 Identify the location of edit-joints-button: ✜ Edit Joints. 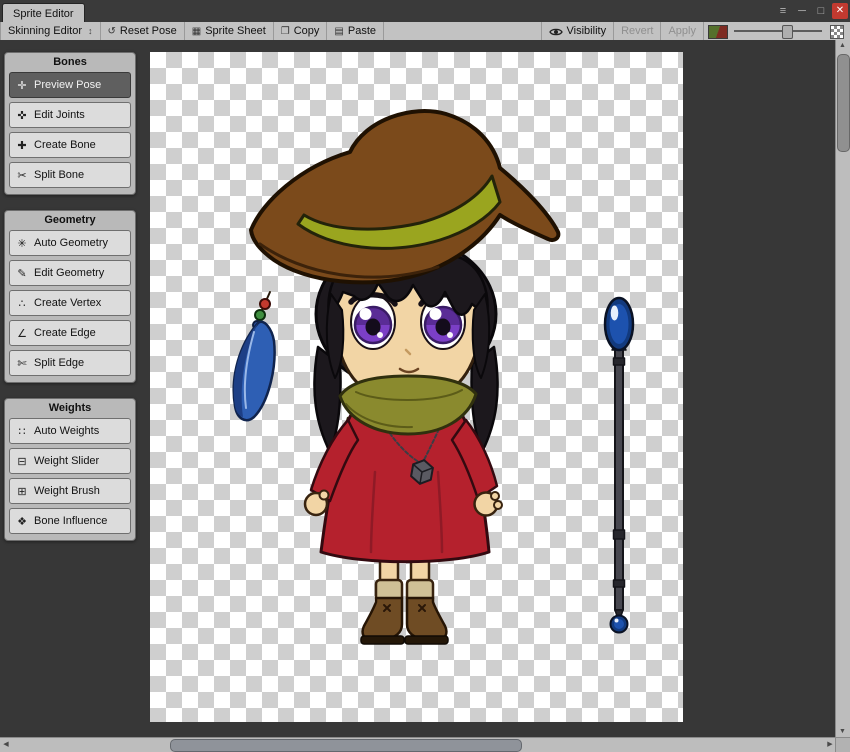
(70, 115).